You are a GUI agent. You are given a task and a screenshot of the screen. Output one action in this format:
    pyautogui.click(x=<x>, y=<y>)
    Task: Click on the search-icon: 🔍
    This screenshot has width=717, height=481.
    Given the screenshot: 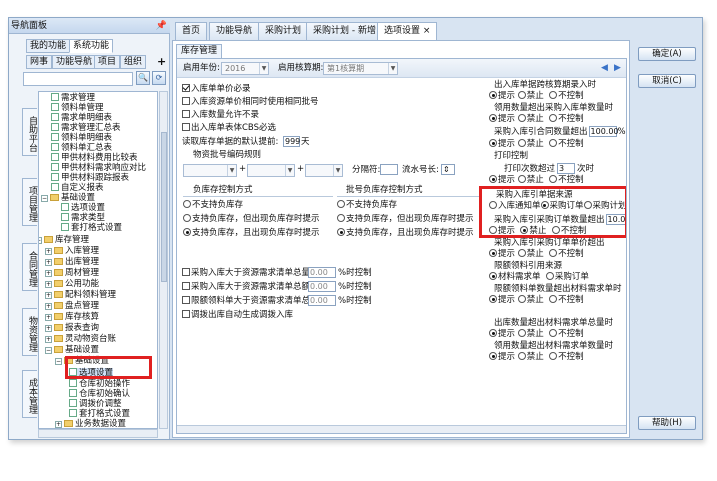 What is the action you would take?
    pyautogui.click(x=143, y=78)
    